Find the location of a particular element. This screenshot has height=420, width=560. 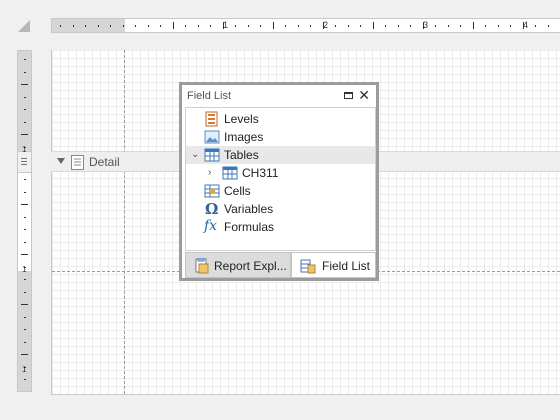

tab-field-list: Field List is located at coordinates (333, 265).